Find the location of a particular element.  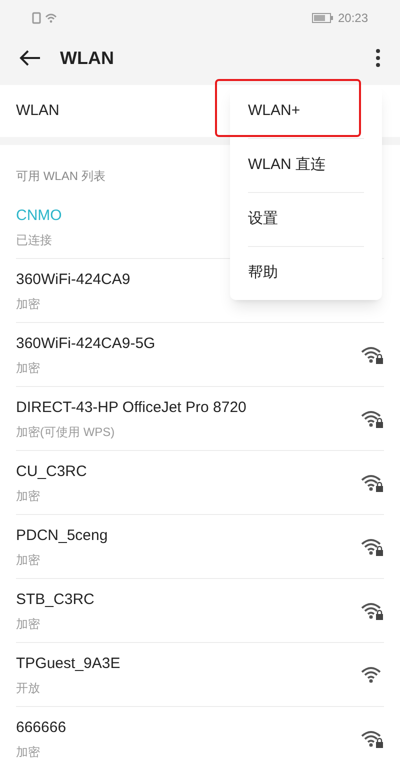

clock-text: 20:23 is located at coordinates (353, 18).